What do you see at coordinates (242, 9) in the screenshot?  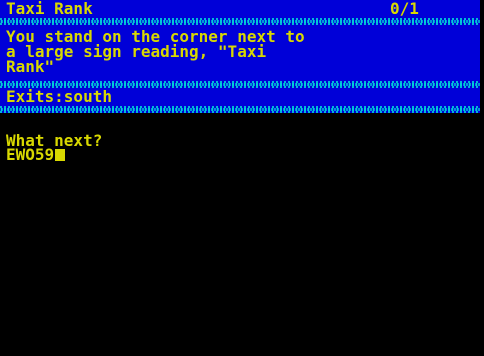 I see `status-bar: Taxi Rank 0/1` at bounding box center [242, 9].